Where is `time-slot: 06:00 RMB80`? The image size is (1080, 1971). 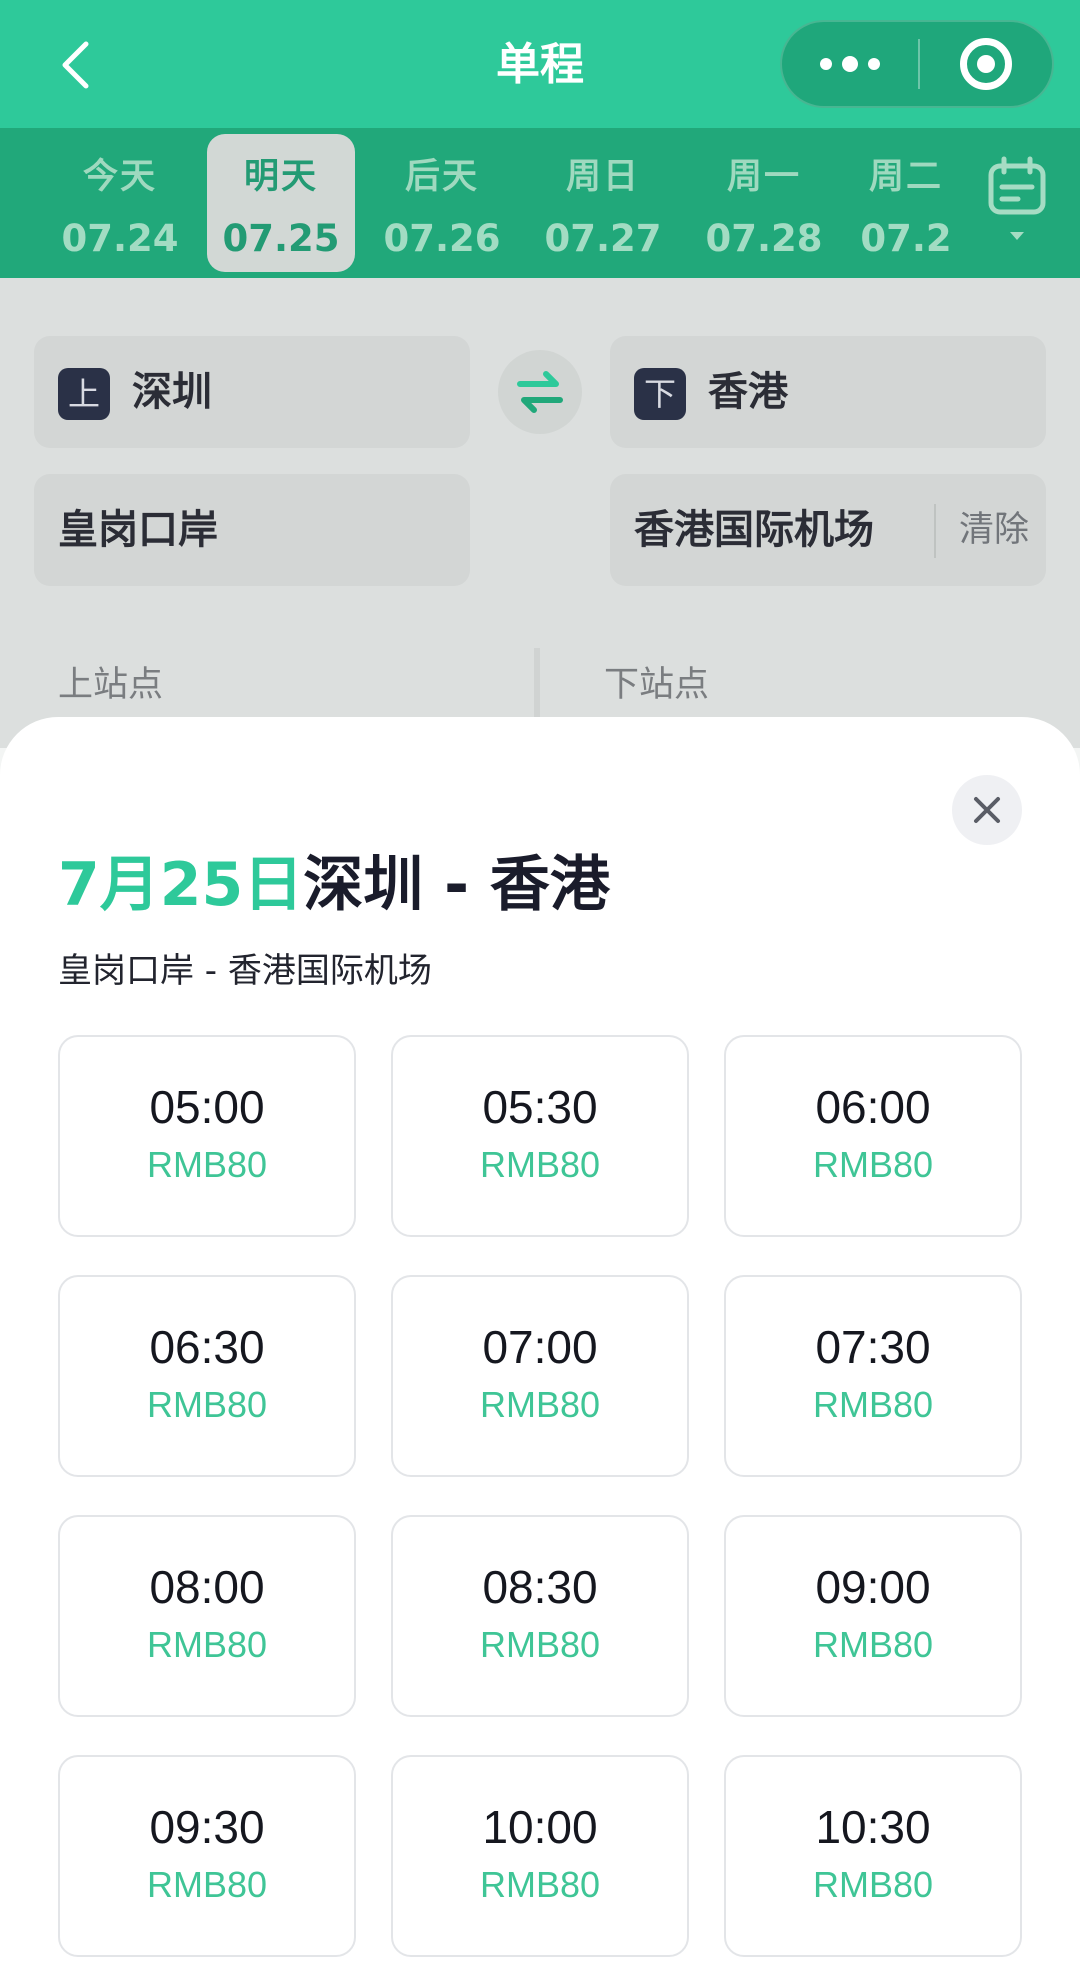
time-slot: 06:00 RMB80 is located at coordinates (873, 1136).